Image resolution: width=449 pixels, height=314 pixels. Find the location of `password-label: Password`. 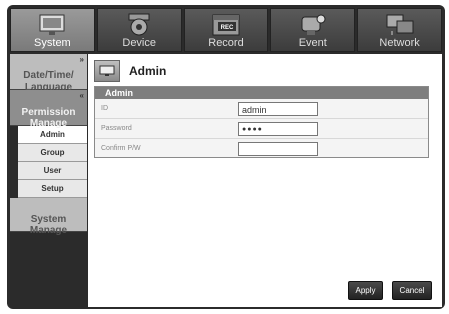

password-label: Password is located at coordinates (116, 128).